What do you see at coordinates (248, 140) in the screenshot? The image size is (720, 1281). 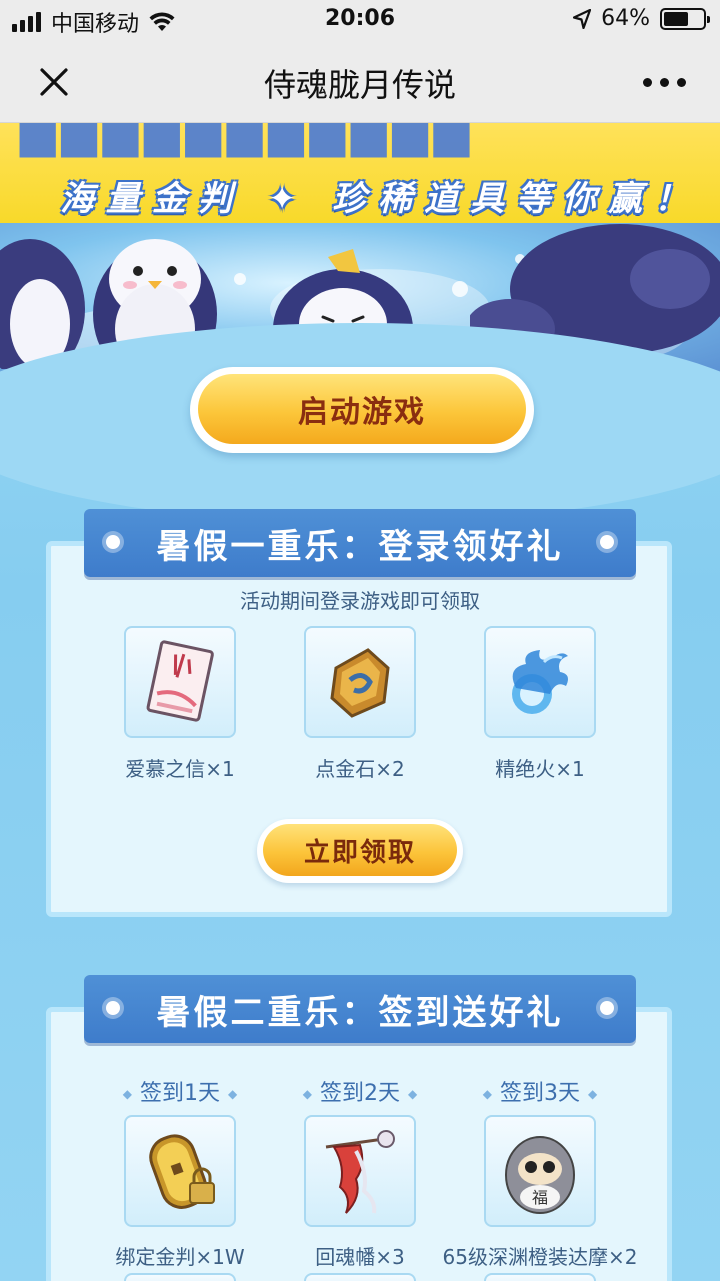 I see `banner-heading-art: ███████████` at bounding box center [248, 140].